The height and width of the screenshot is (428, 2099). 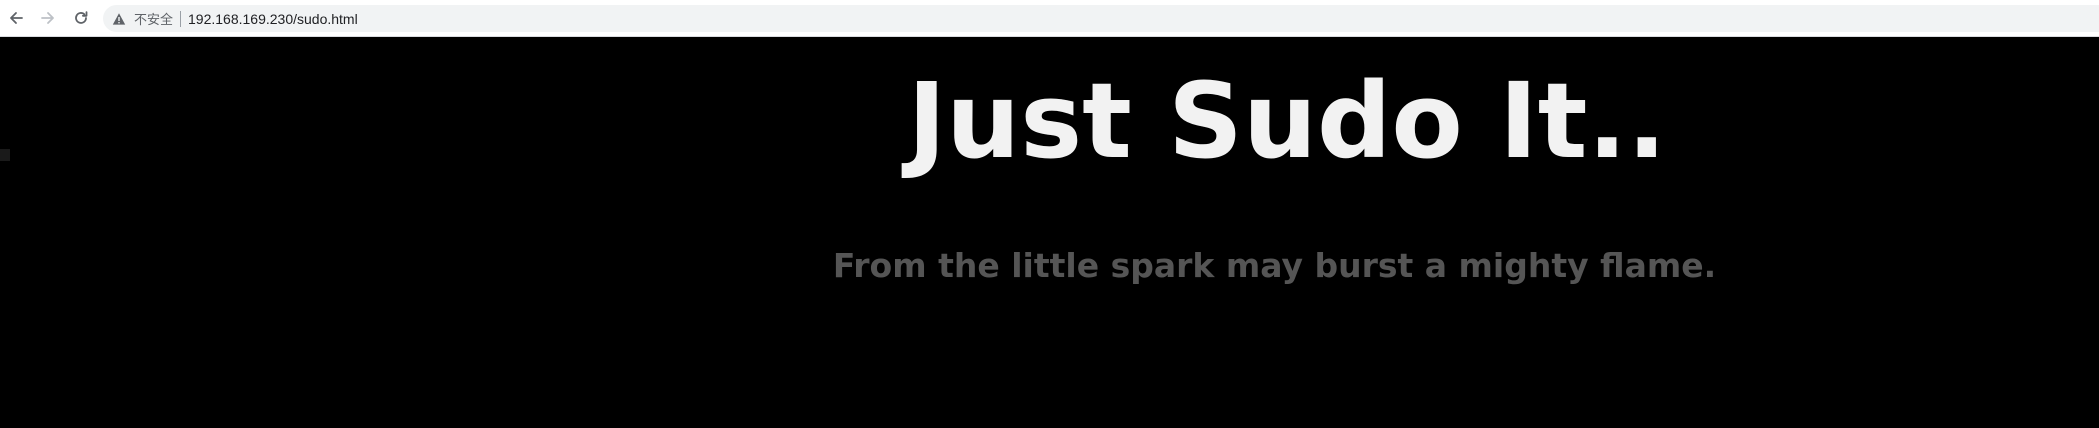 What do you see at coordinates (119, 19) in the screenshot?
I see `warning-triangle-icon` at bounding box center [119, 19].